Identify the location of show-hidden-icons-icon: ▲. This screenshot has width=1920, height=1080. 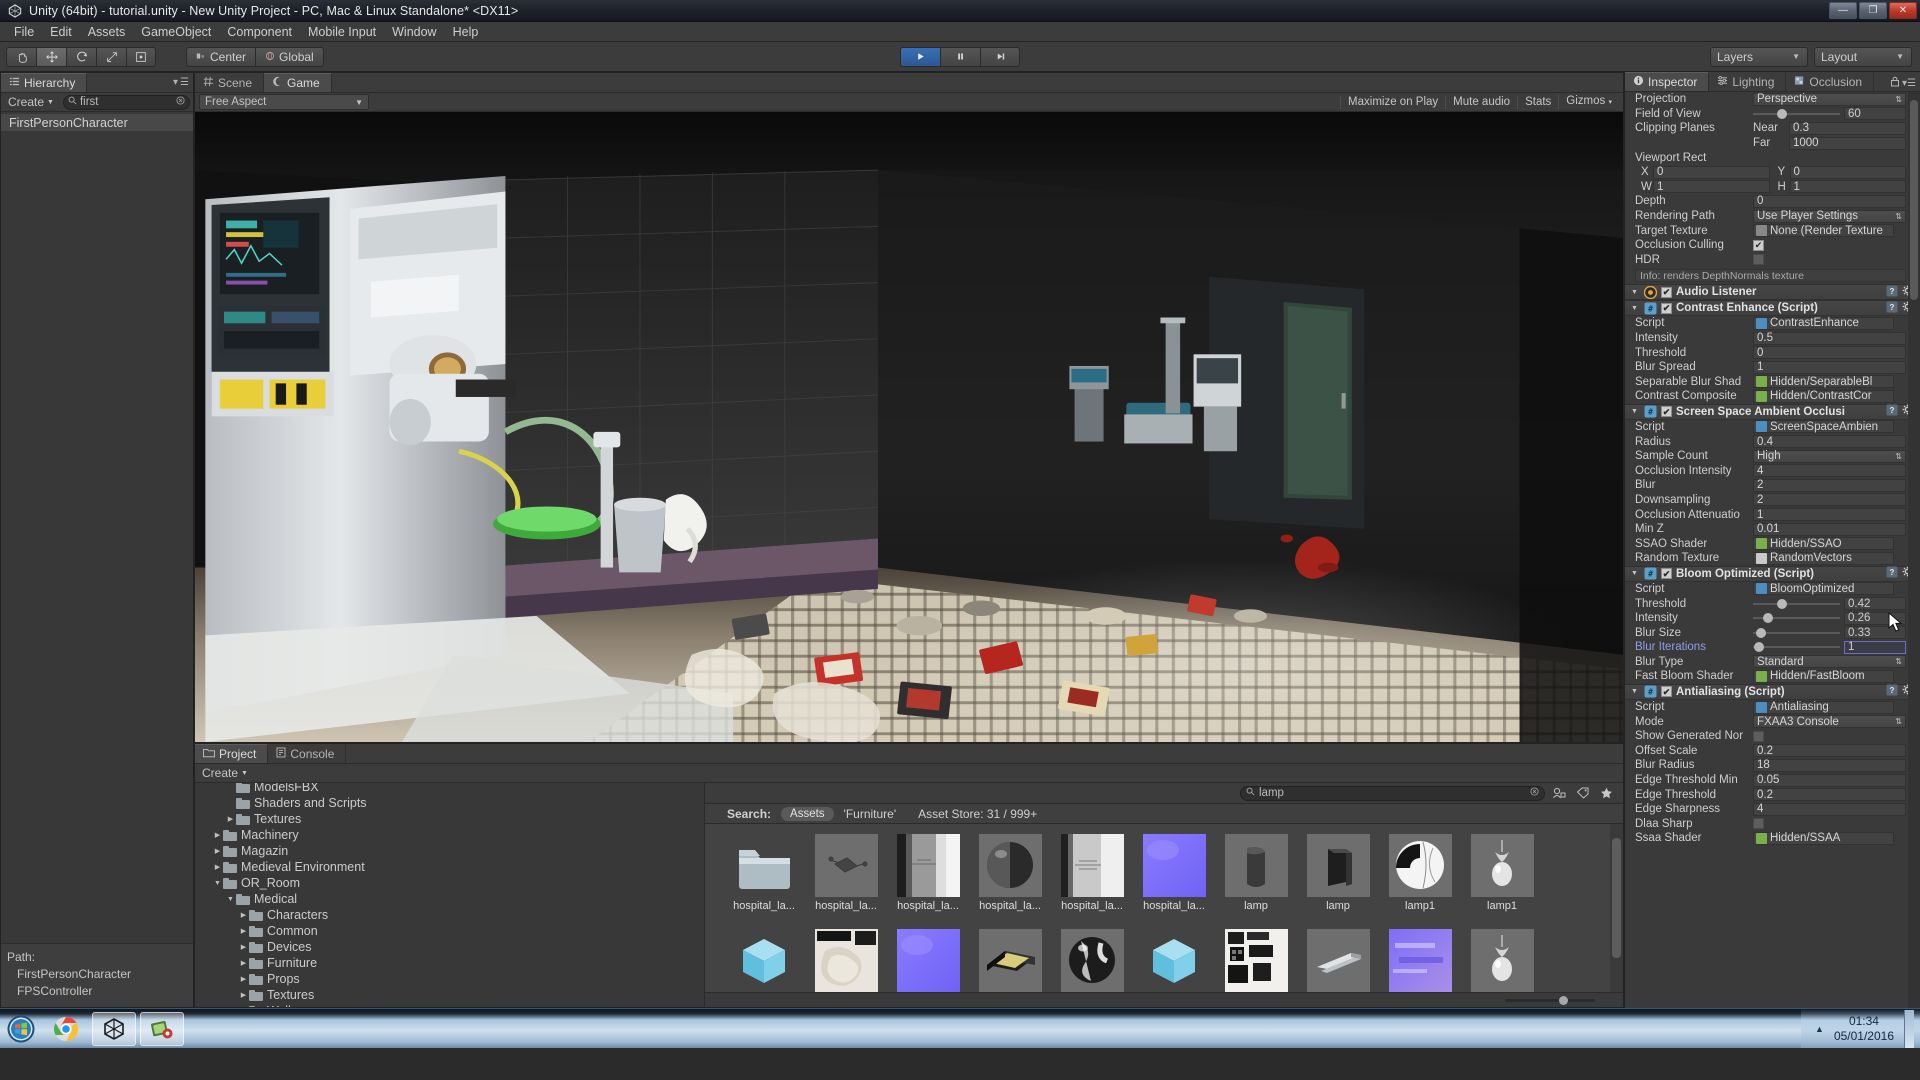
(1819, 1029).